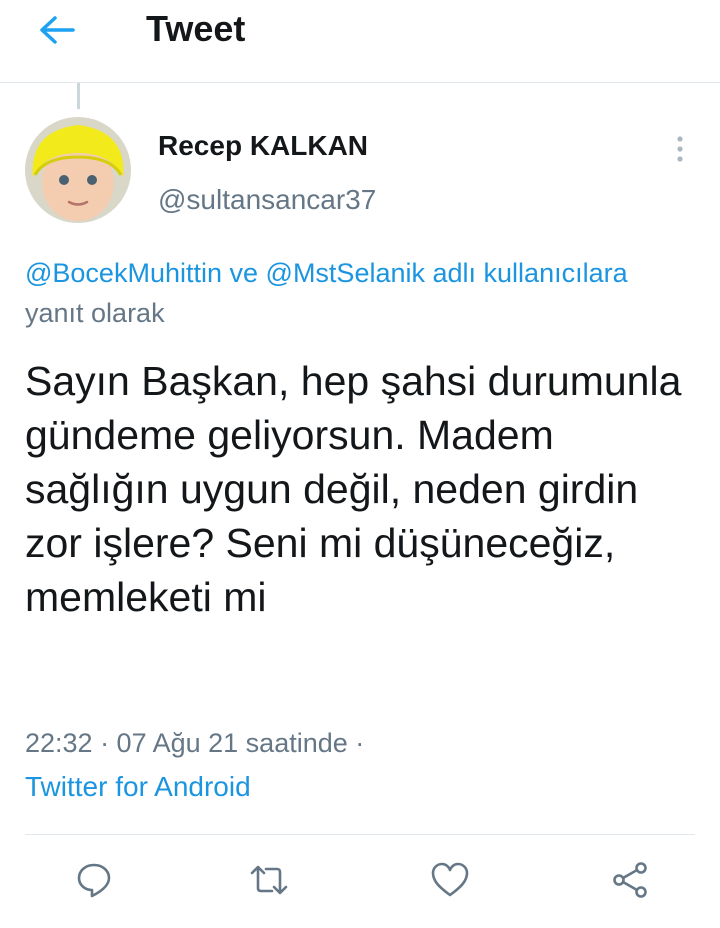 This screenshot has width=720, height=928. What do you see at coordinates (196, 28) in the screenshot?
I see `page-title: Tweet` at bounding box center [196, 28].